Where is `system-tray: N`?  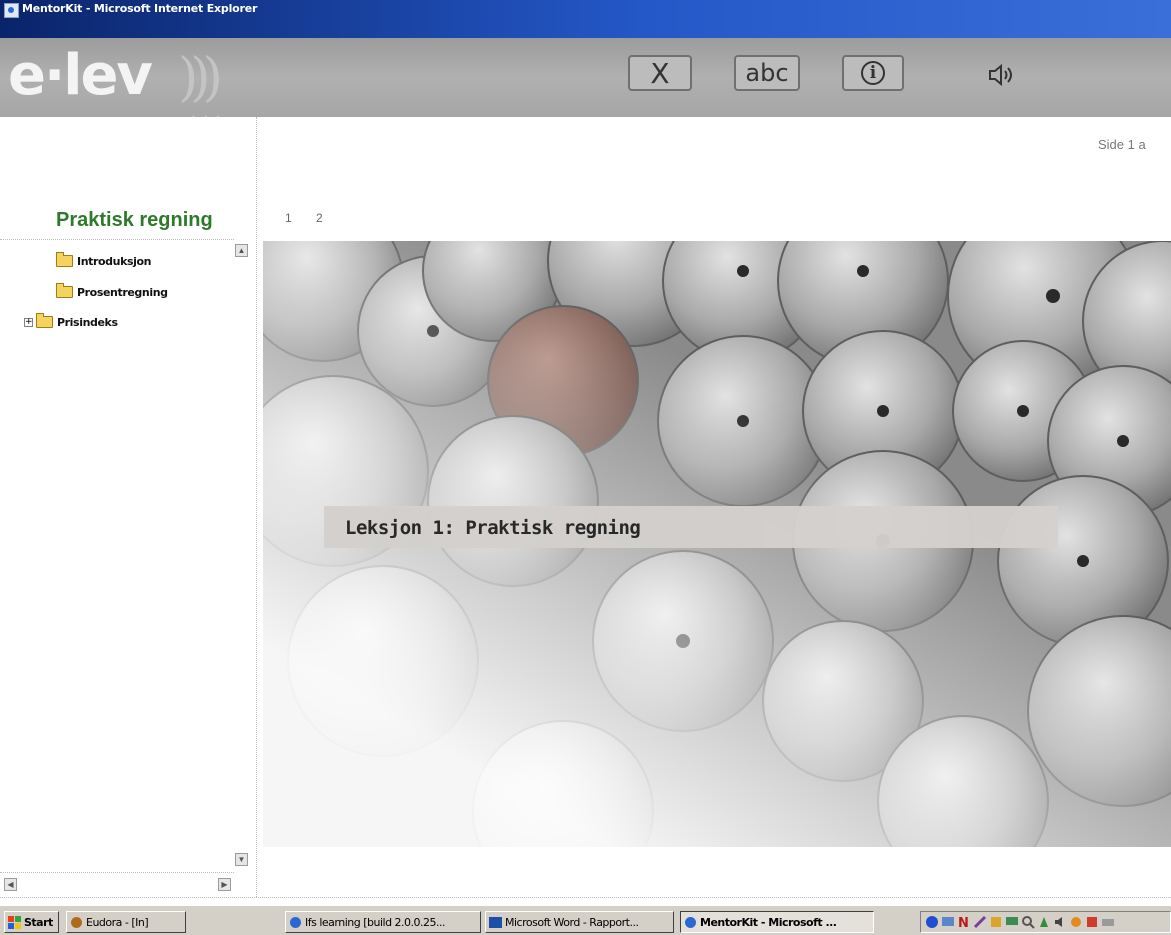
system-tray: N is located at coordinates (1045, 922).